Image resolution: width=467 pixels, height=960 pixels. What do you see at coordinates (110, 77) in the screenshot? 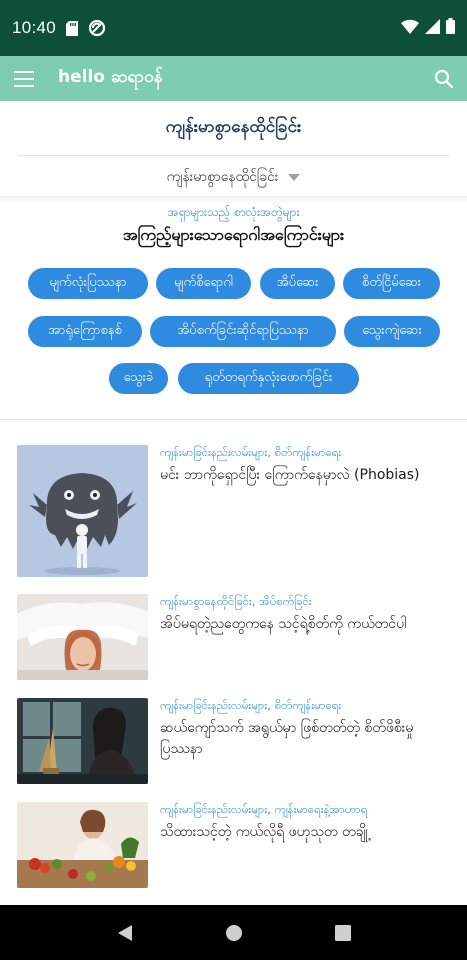
I see `app-logo: hello ဆရာဝန်` at bounding box center [110, 77].